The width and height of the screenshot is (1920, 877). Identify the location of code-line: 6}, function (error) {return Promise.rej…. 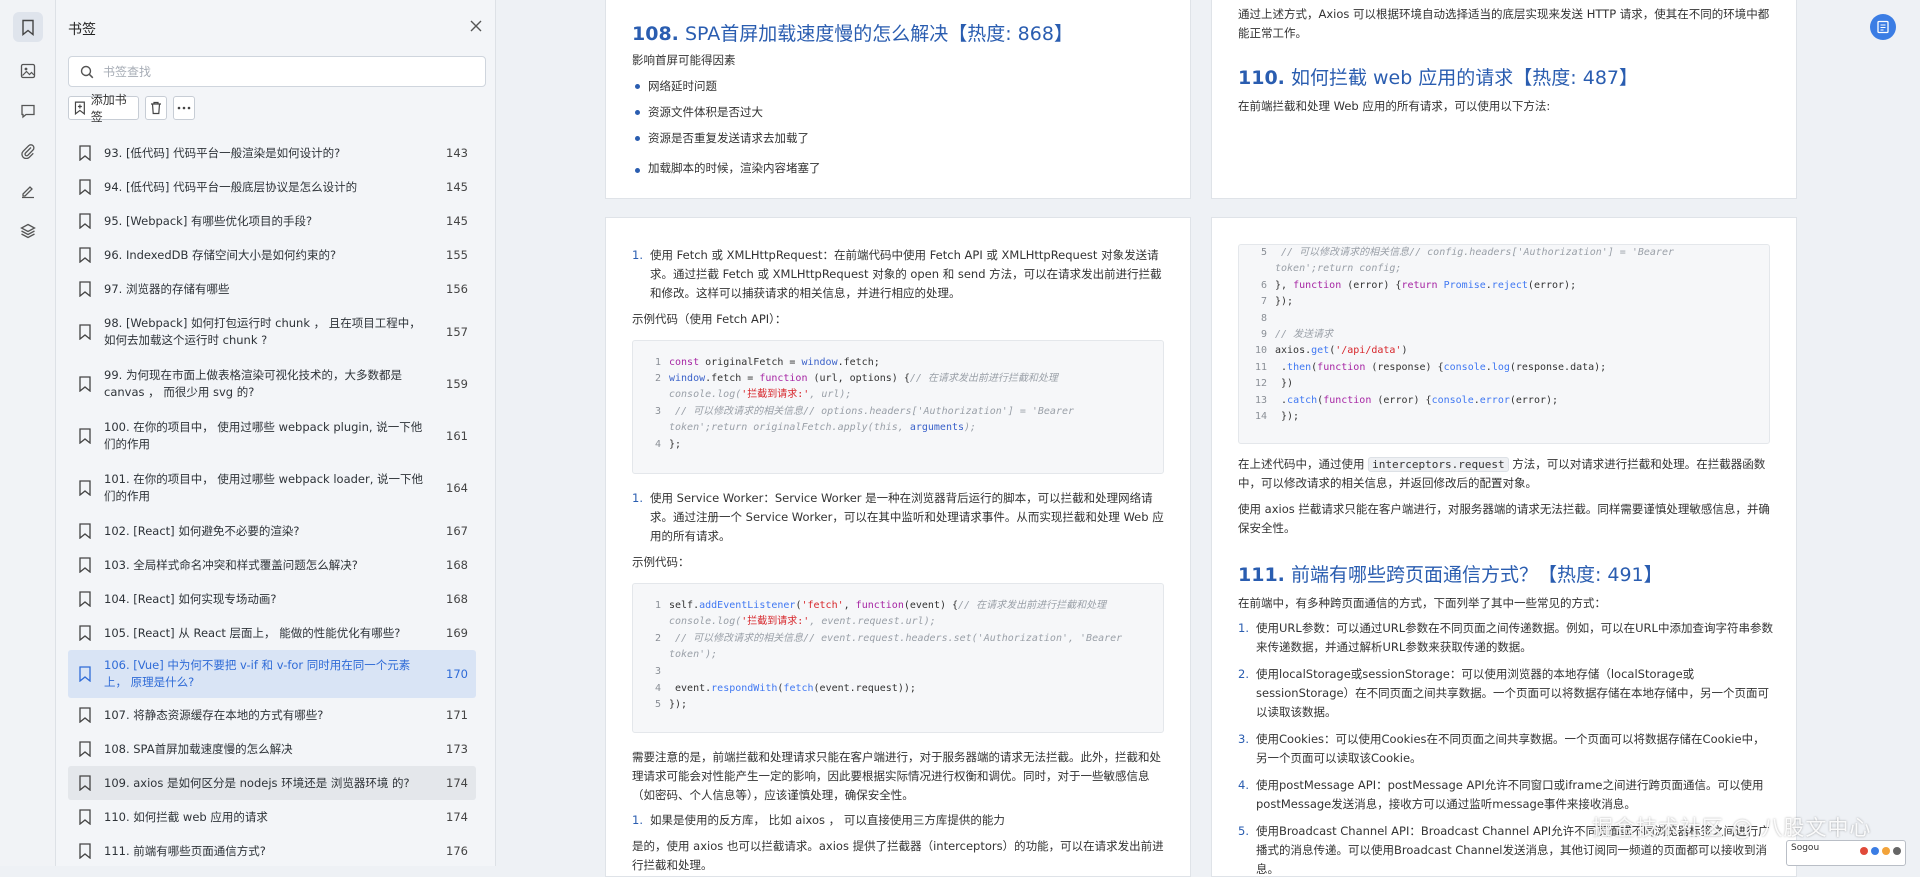
(1418, 285).